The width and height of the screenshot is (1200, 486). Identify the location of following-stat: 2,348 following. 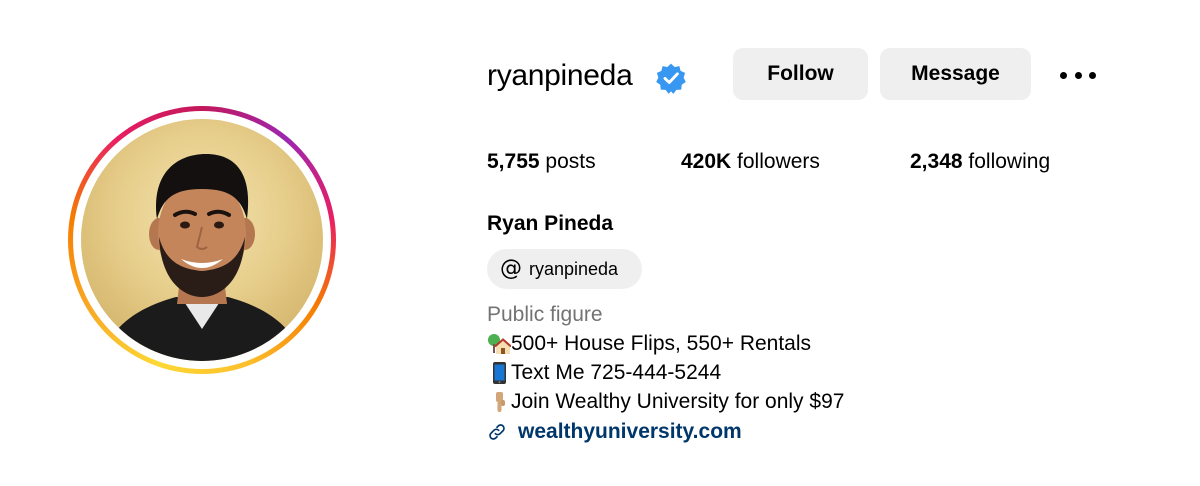
(980, 162).